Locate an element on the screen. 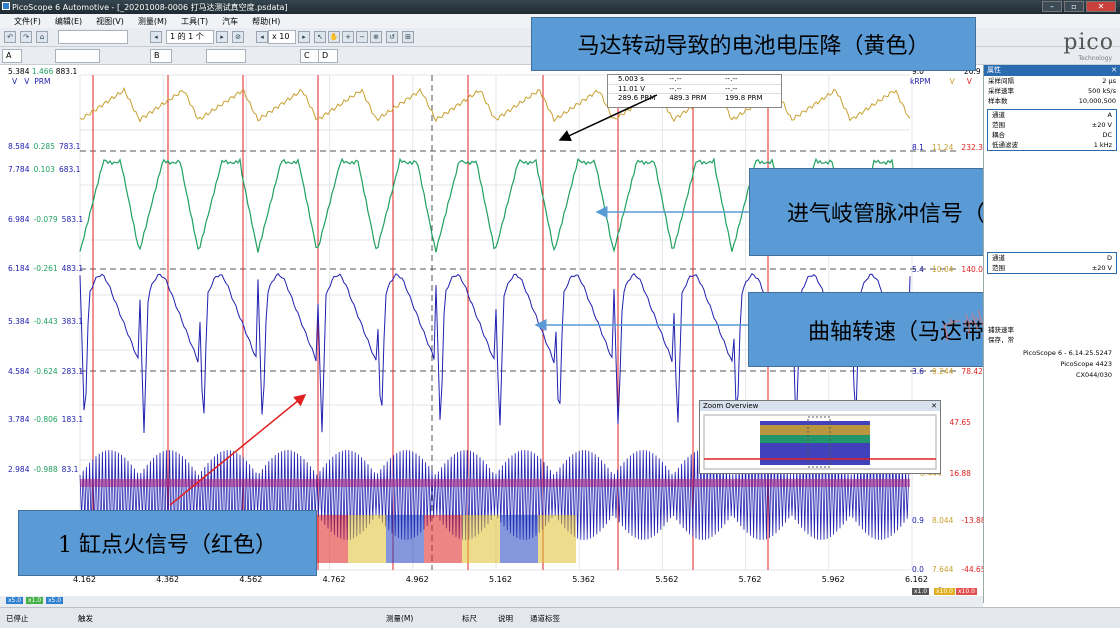 The image size is (1120, 628). channel-d-select: D is located at coordinates (328, 56).